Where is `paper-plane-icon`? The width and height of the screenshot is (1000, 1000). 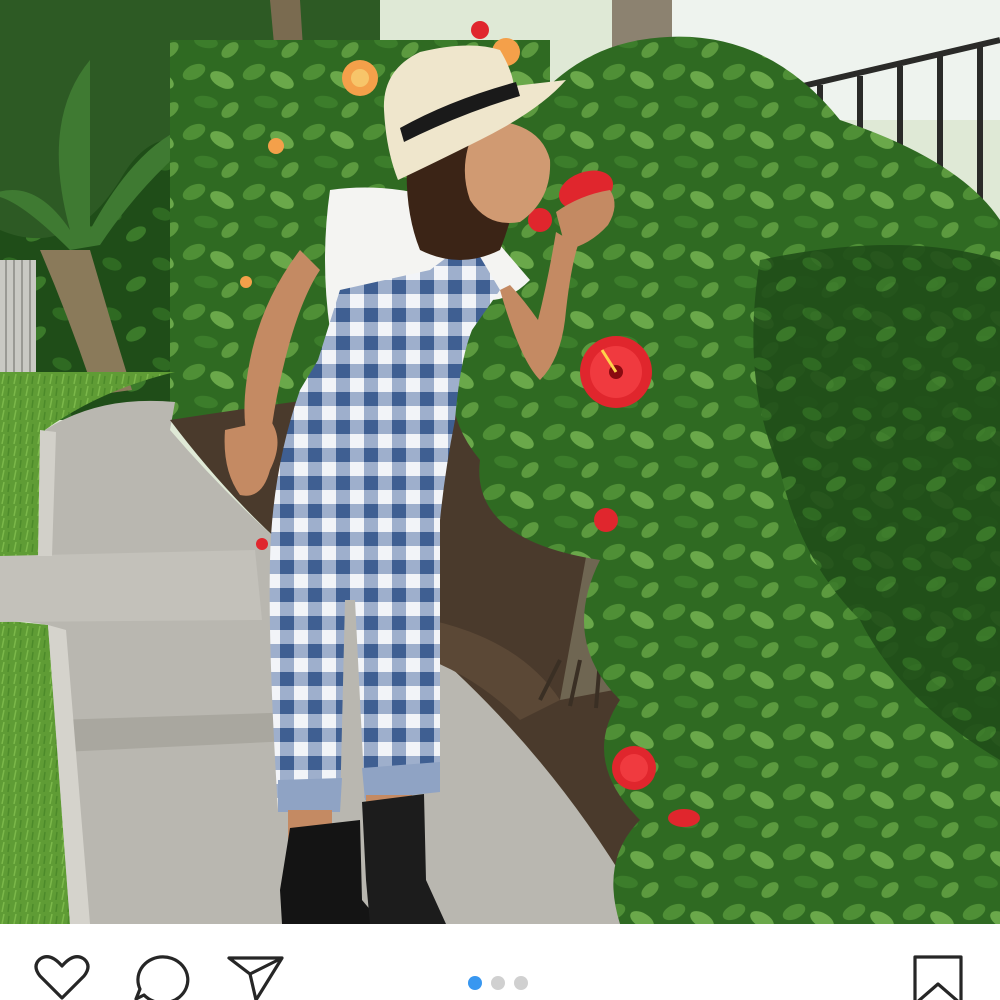
paper-plane-icon is located at coordinates (255, 978).